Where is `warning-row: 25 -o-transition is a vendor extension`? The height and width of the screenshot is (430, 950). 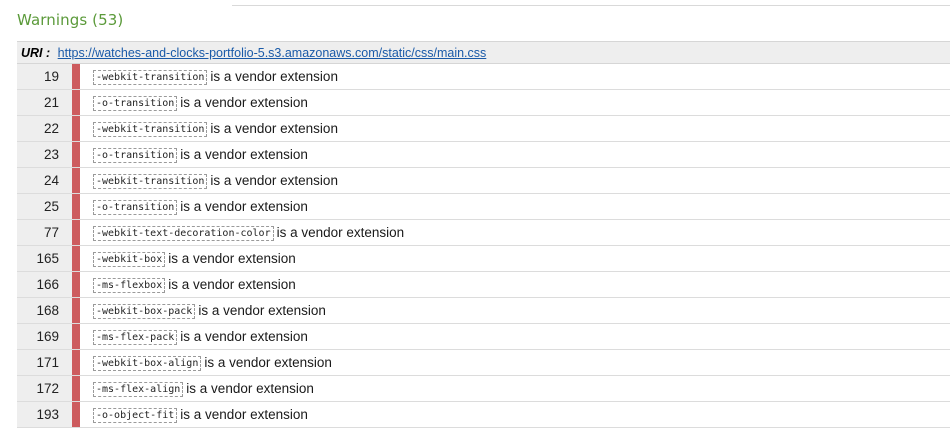
warning-row: 25 -o-transition is a vendor extension is located at coordinates (483, 207).